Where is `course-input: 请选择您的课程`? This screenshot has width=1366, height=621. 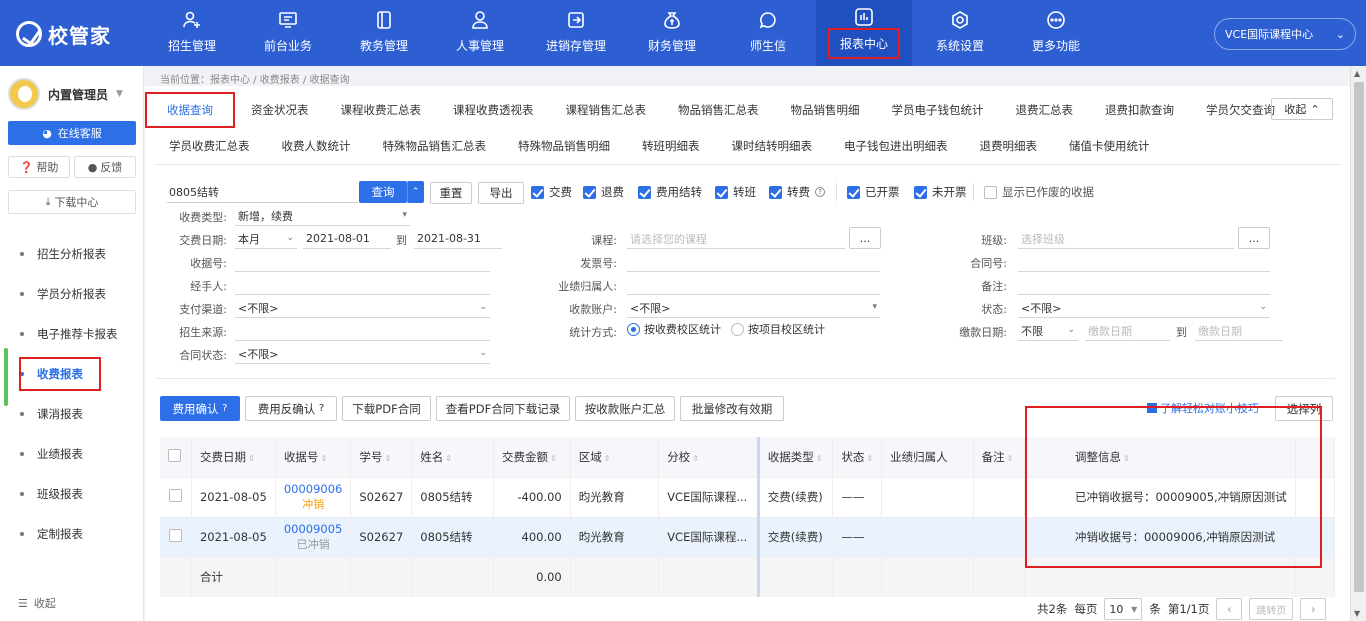
course-input: 请选择您的课程 is located at coordinates (736, 239).